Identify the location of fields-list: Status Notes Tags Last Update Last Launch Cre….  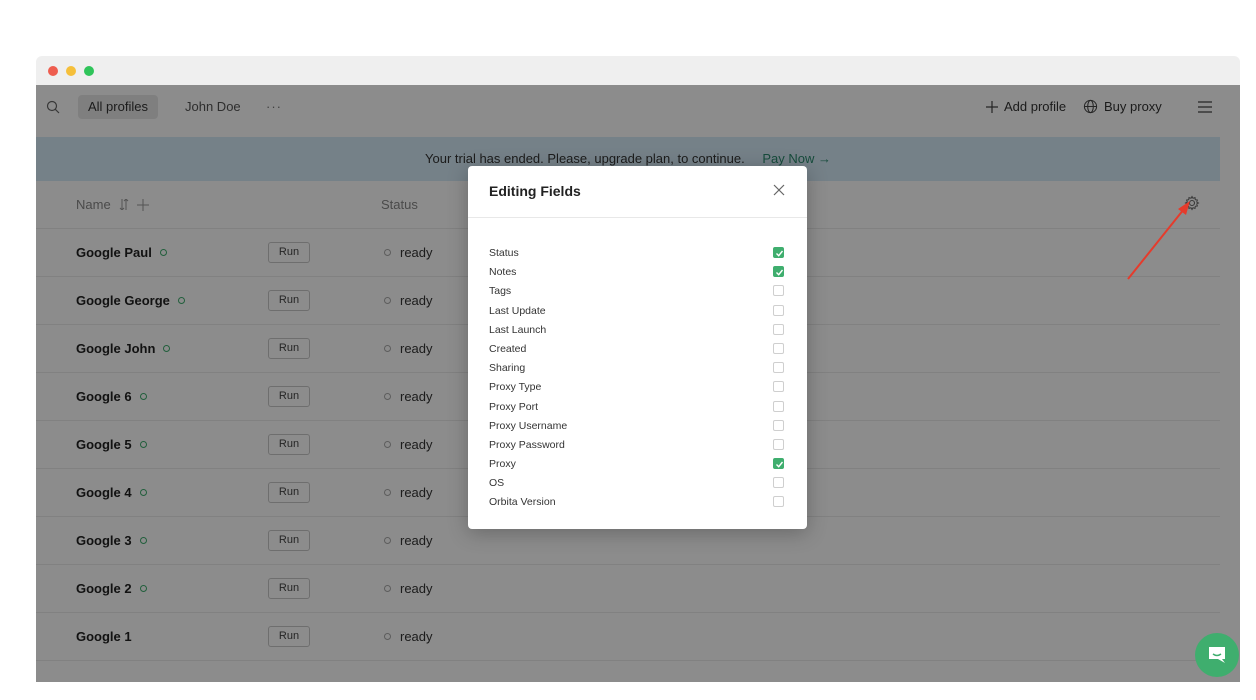
(637, 379).